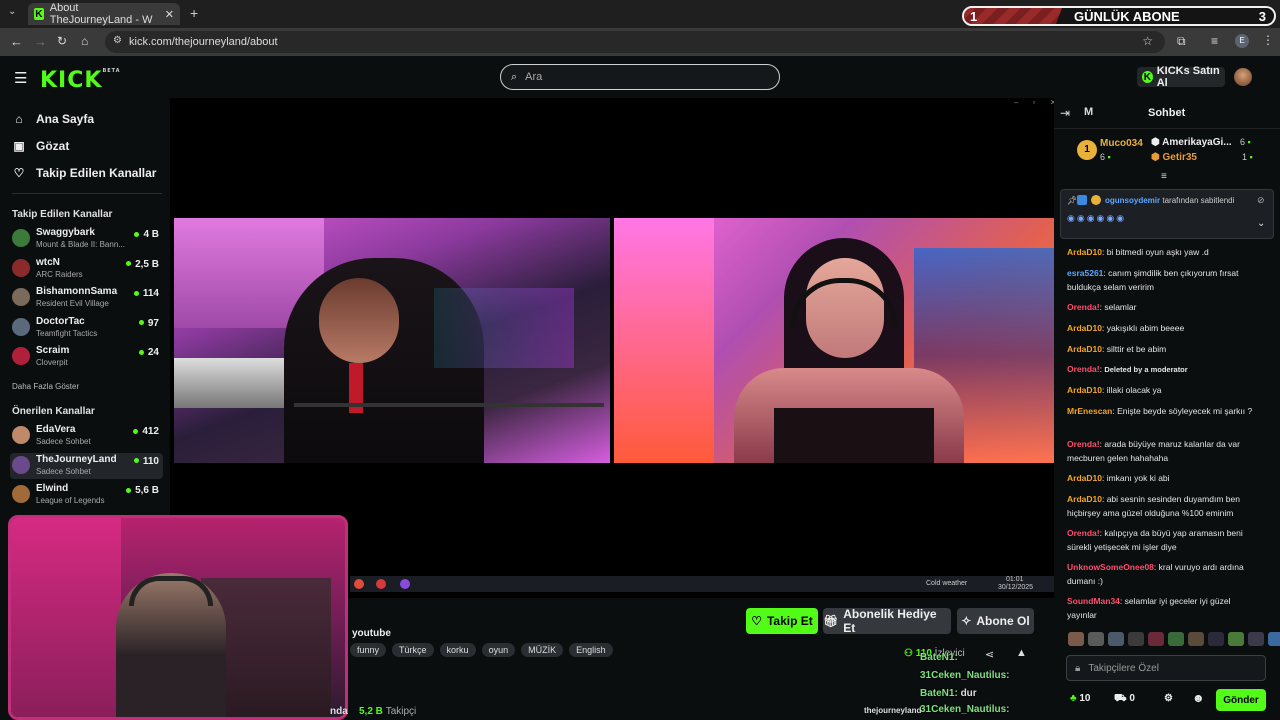 This screenshot has height=720, width=1280. Describe the element at coordinates (76, 459) in the screenshot. I see `channel-name: TheJourneyLand` at that location.